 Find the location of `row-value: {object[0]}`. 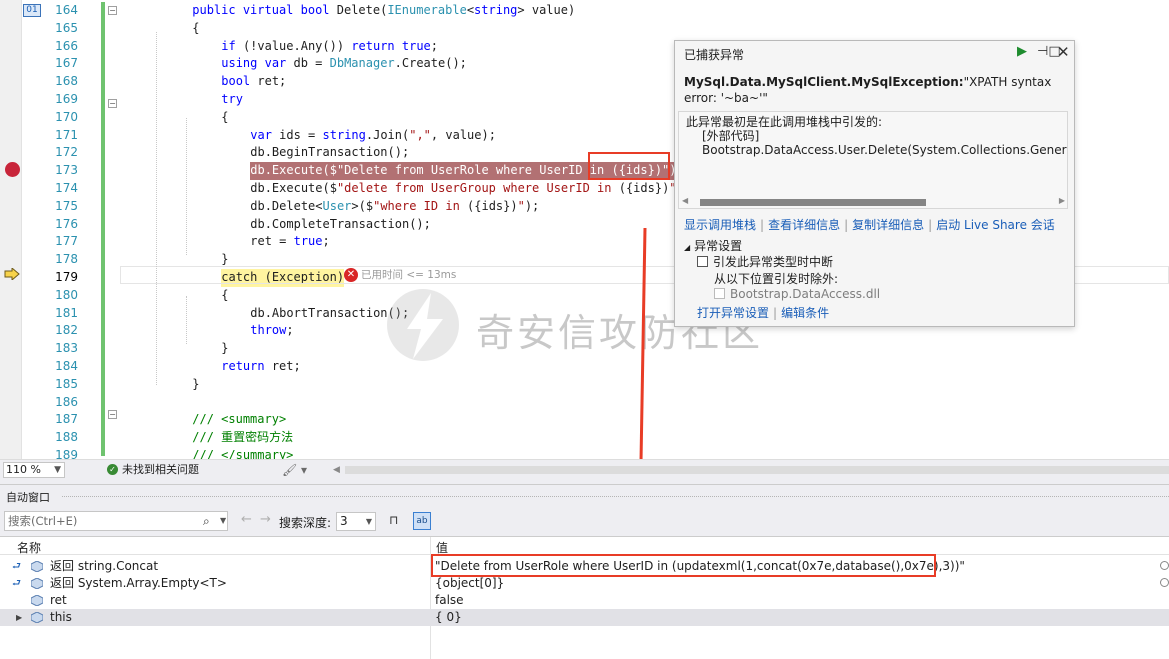

row-value: {object[0]} is located at coordinates (469, 583).